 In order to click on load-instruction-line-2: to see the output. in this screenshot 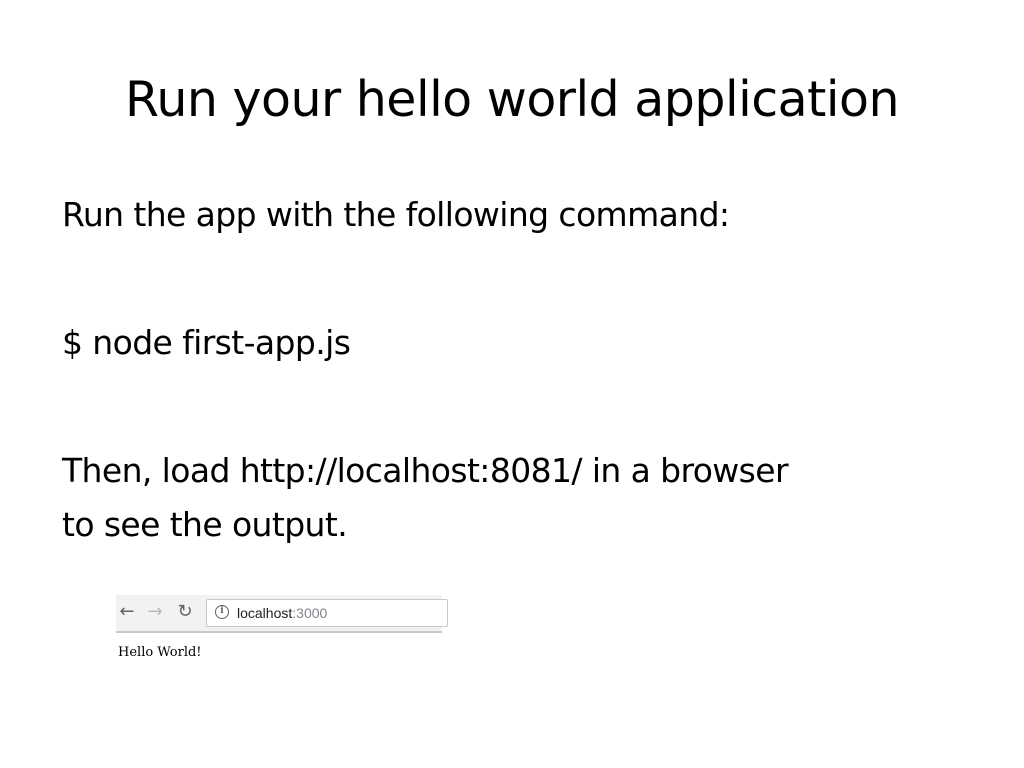, I will do `click(205, 524)`.